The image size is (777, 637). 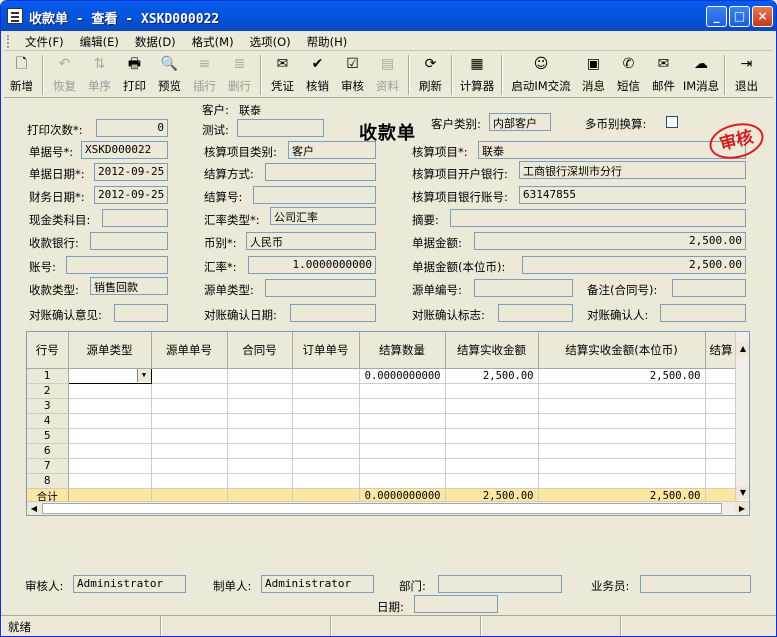 I want to click on acct-item-field: 联泰, so click(x=612, y=150).